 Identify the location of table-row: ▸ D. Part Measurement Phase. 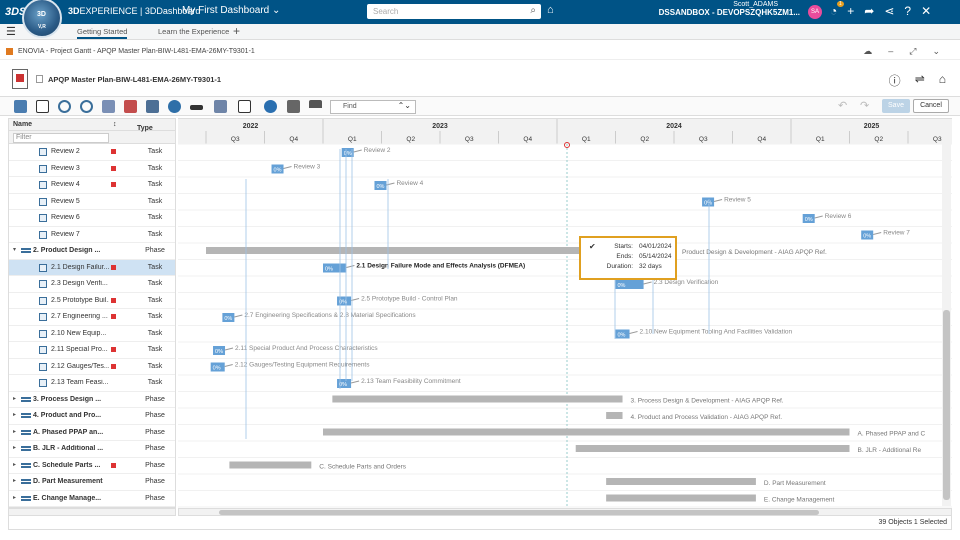
(92, 482).